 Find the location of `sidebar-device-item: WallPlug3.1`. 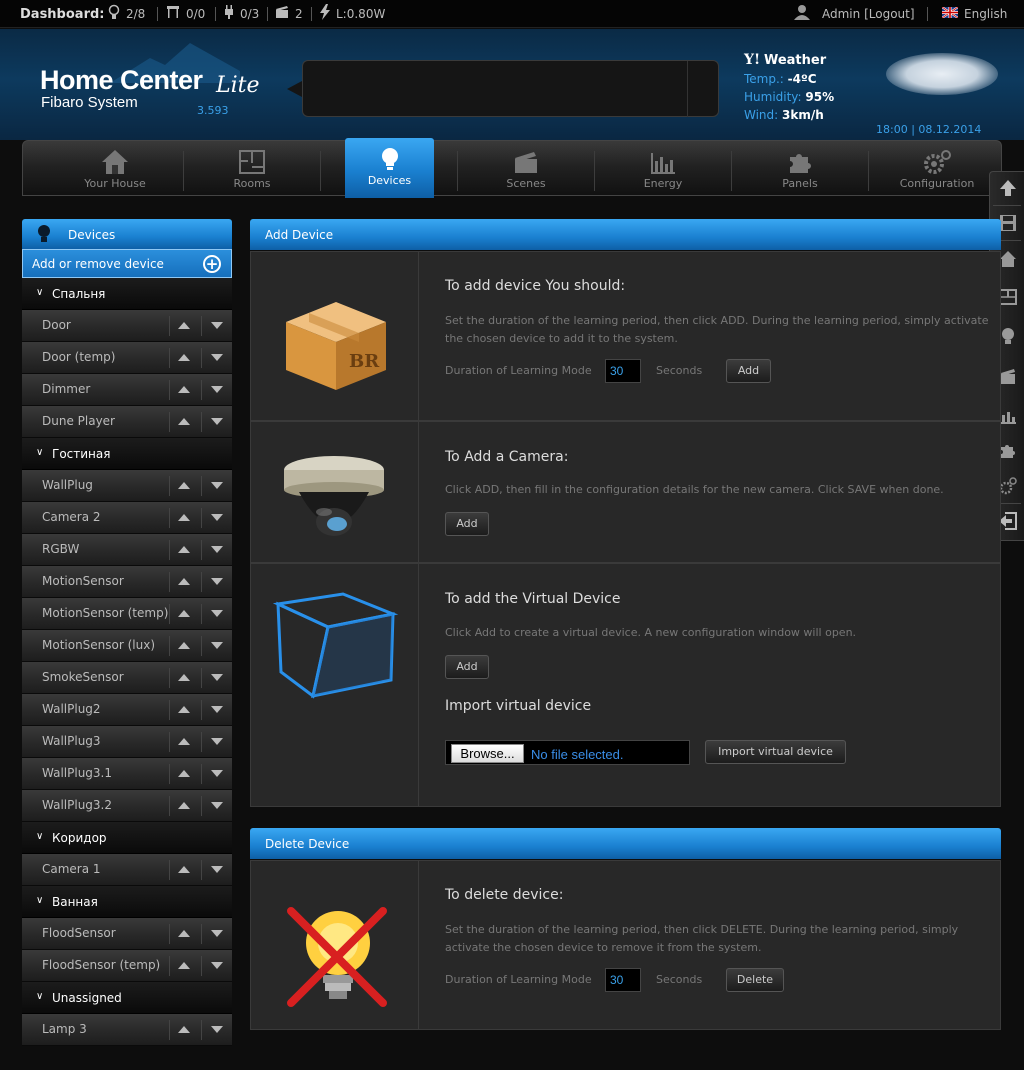

sidebar-device-item: WallPlug3.1 is located at coordinates (127, 774).